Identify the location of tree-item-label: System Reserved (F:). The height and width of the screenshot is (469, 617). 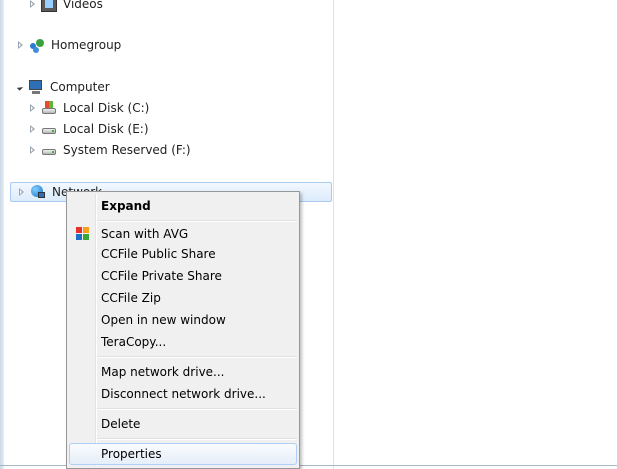
(127, 150).